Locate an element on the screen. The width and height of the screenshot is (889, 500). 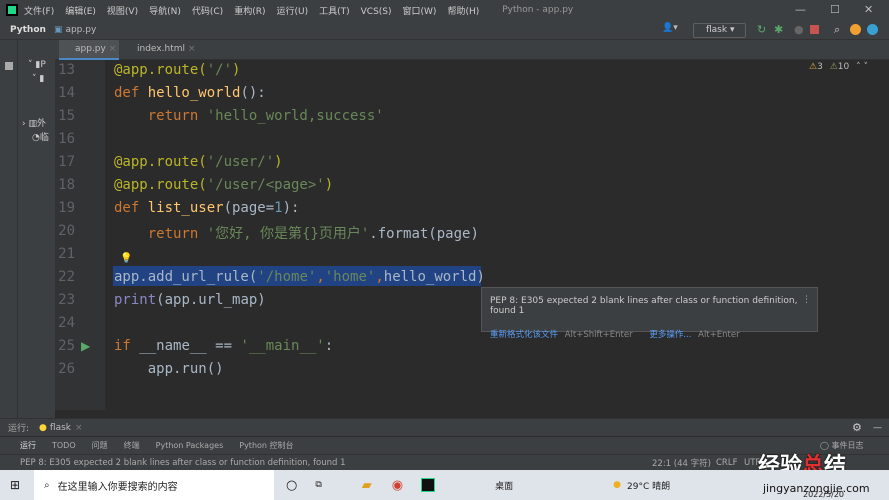
line-number: 19 is located at coordinates (66, 208).